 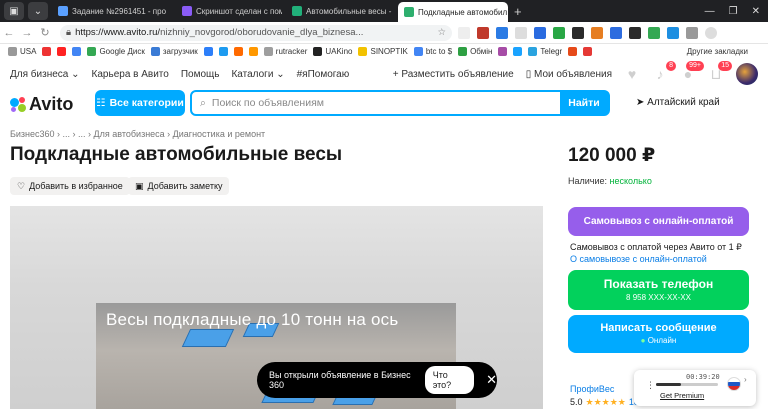 I want to click on nav-help: Помощь, so click(x=200, y=74).